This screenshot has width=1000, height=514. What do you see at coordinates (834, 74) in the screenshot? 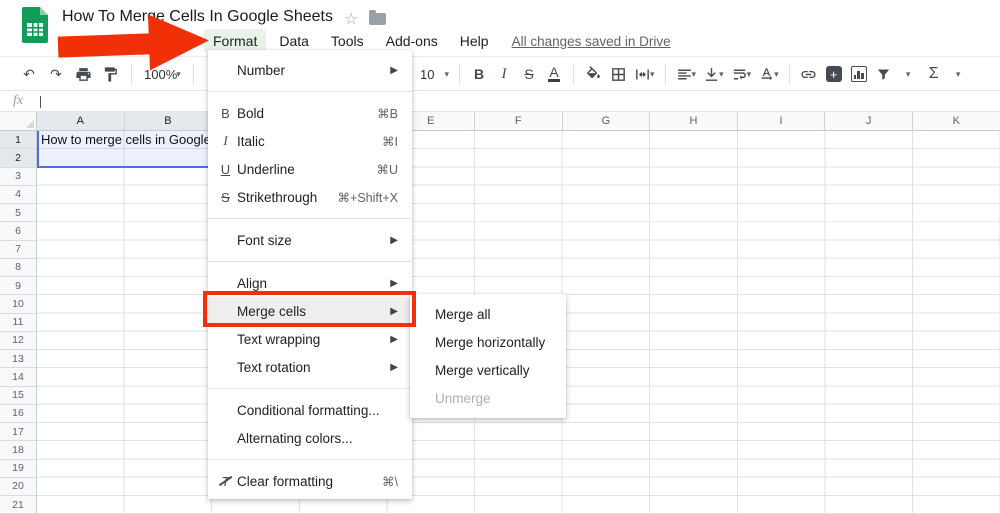
I see `insert-comment-icon: +` at bounding box center [834, 74].